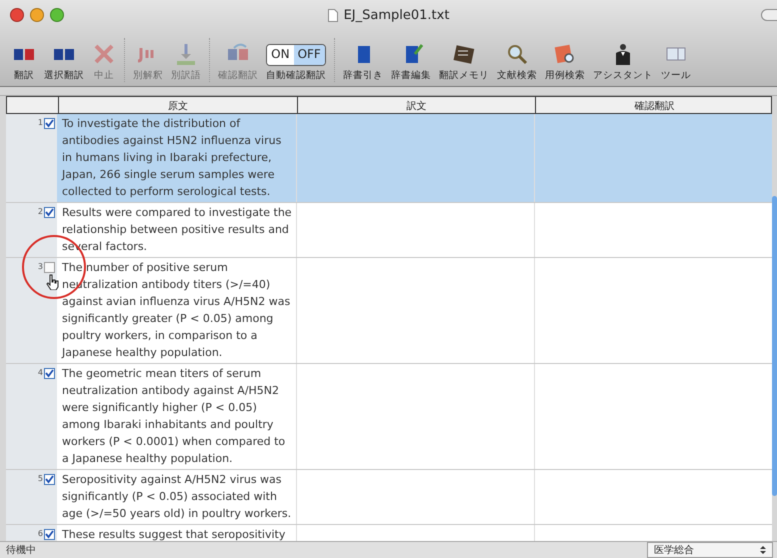 The image size is (777, 558). Describe the element at coordinates (309, 55) in the screenshot. I see `switch-option: OFF` at that location.